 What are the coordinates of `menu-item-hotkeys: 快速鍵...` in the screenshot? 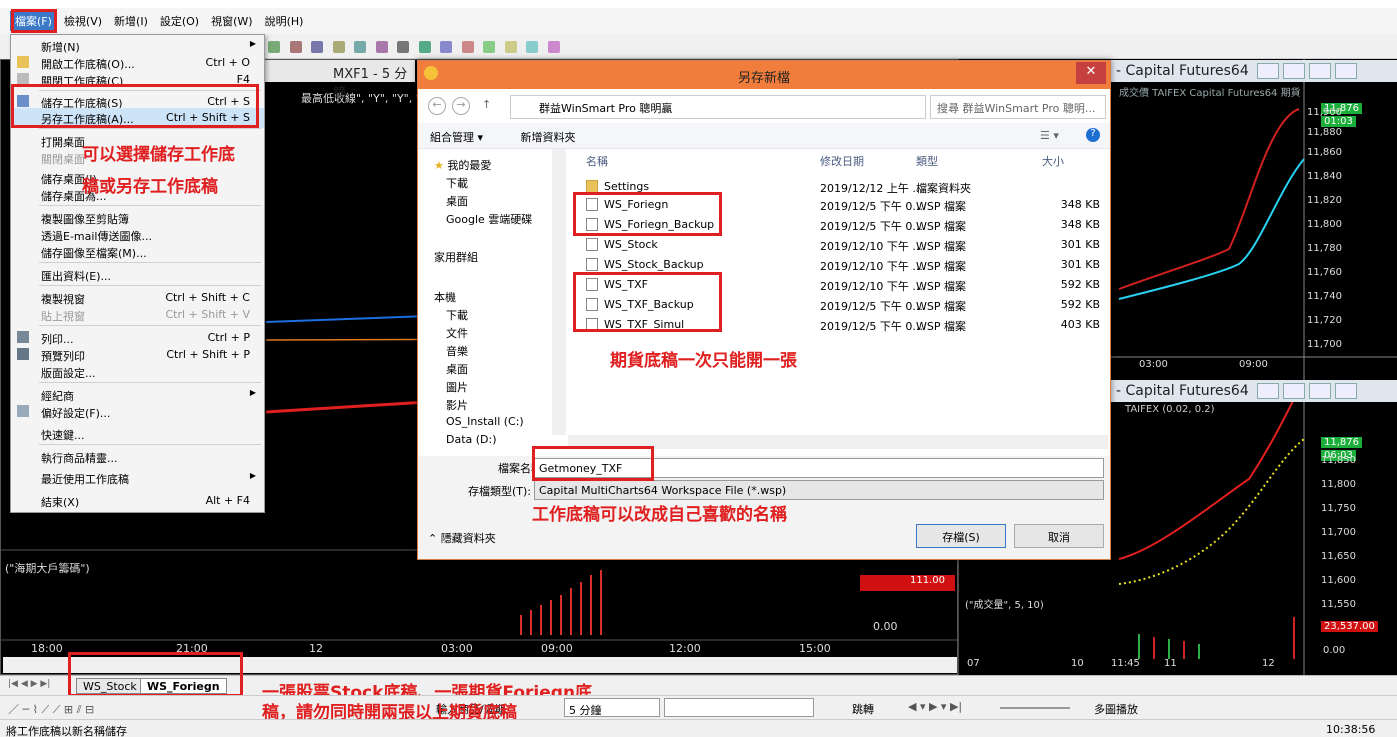 It's located at (137, 434).